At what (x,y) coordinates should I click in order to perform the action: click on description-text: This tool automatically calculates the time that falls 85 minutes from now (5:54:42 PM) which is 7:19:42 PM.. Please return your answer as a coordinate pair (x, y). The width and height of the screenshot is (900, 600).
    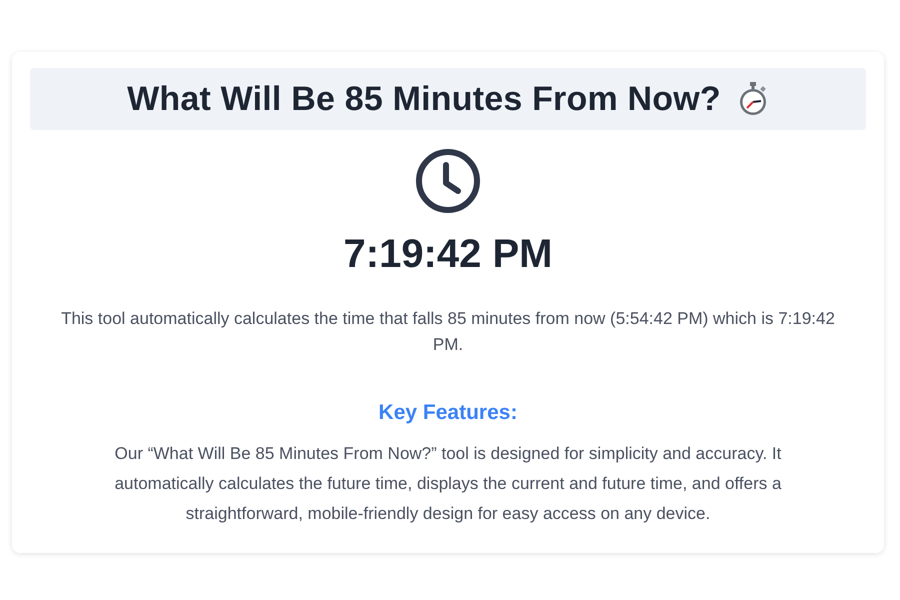
    Looking at the image, I should click on (448, 332).